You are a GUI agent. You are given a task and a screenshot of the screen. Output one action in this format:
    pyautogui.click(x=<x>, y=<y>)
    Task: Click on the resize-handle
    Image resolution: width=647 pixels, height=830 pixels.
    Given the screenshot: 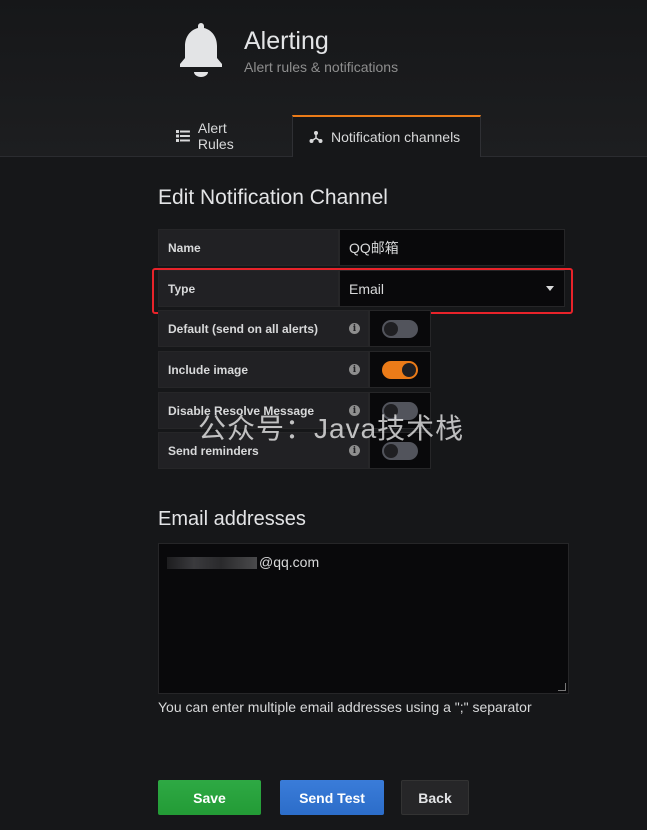 What is the action you would take?
    pyautogui.click(x=562, y=687)
    